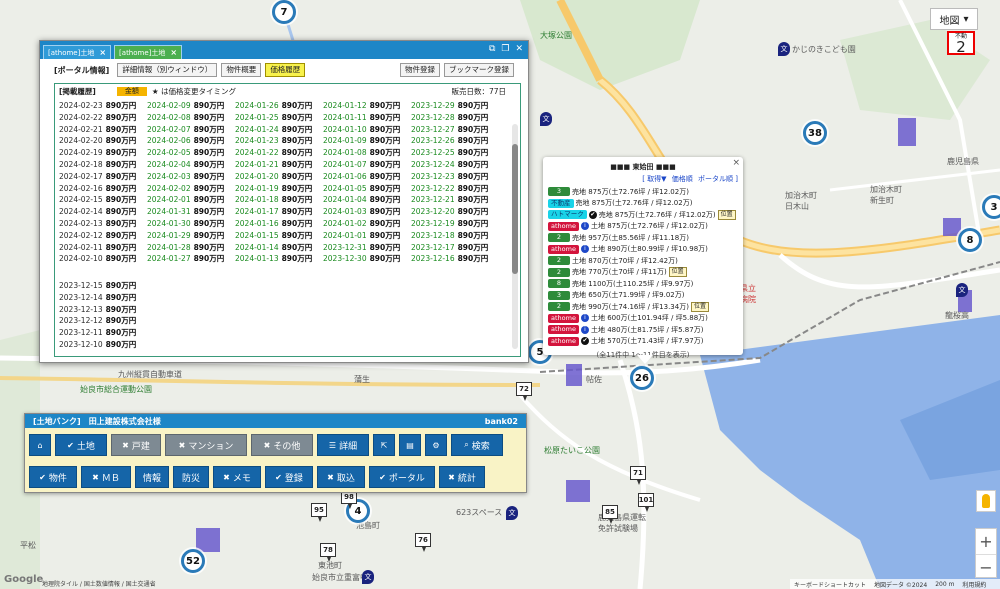  What do you see at coordinates (643, 273) in the screenshot?
I see `popup-row: 2 売地 770万(土70坪 / 坪11万) 位置` at bounding box center [643, 273].